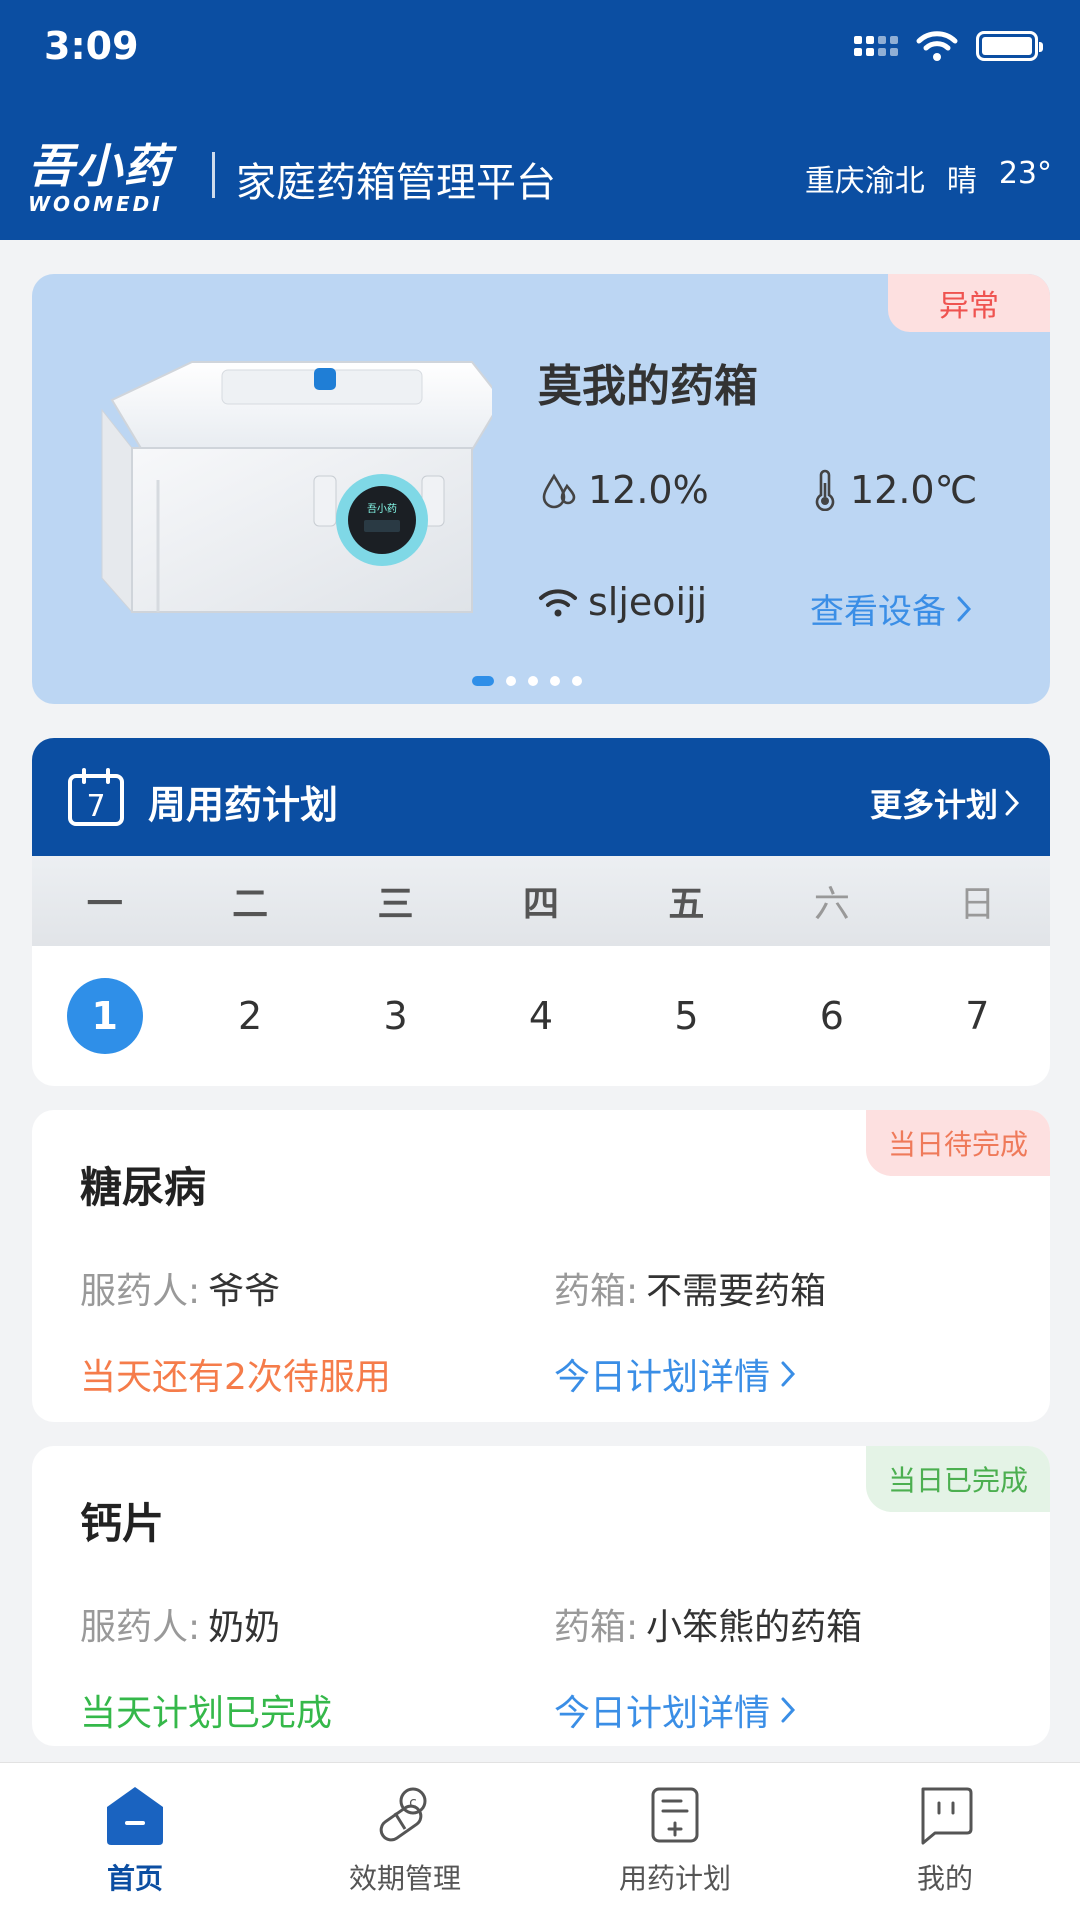 This screenshot has height=1920, width=1080. What do you see at coordinates (928, 178) in the screenshot?
I see `weather-info: 重庆渝北 晴 23°` at bounding box center [928, 178].